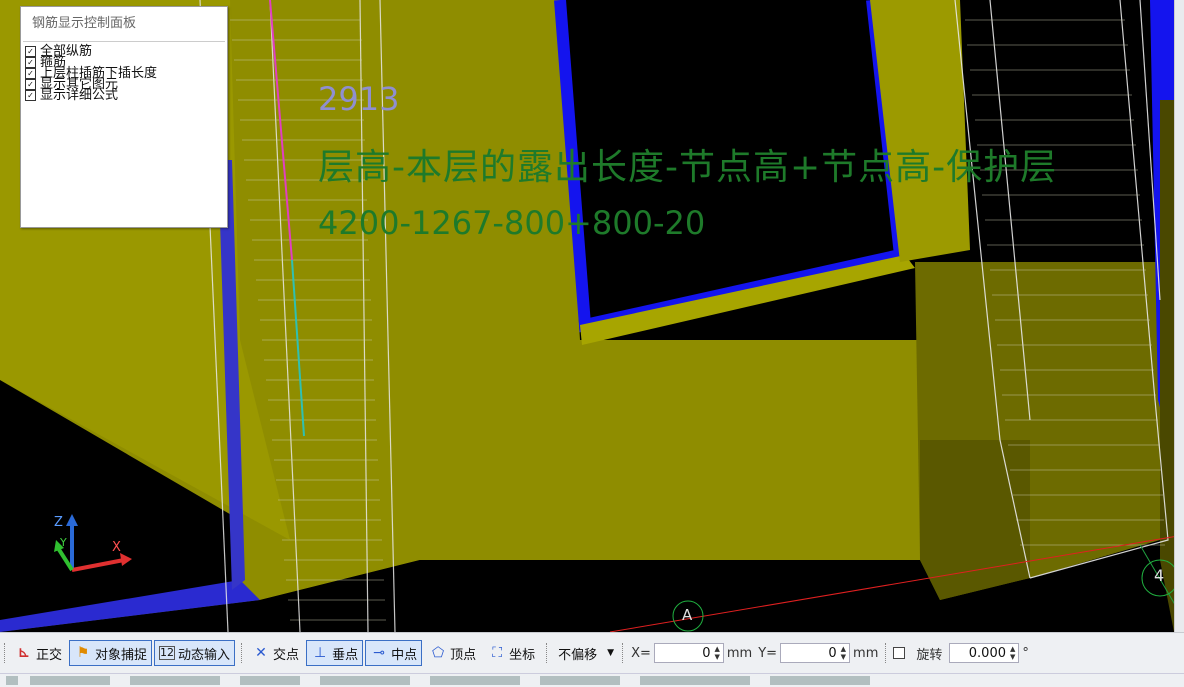 The width and height of the screenshot is (1184, 687). Describe the element at coordinates (83, 653) in the screenshot. I see `snap-icon: ⚑` at that location.